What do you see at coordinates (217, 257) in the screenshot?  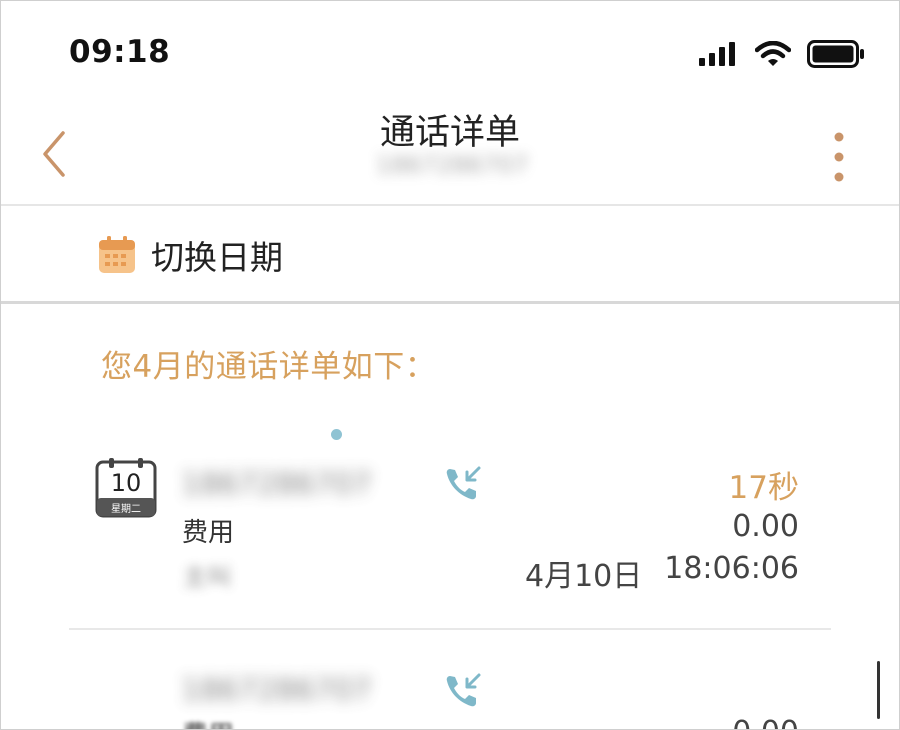 I see `switch-date-label: 切换日期` at bounding box center [217, 257].